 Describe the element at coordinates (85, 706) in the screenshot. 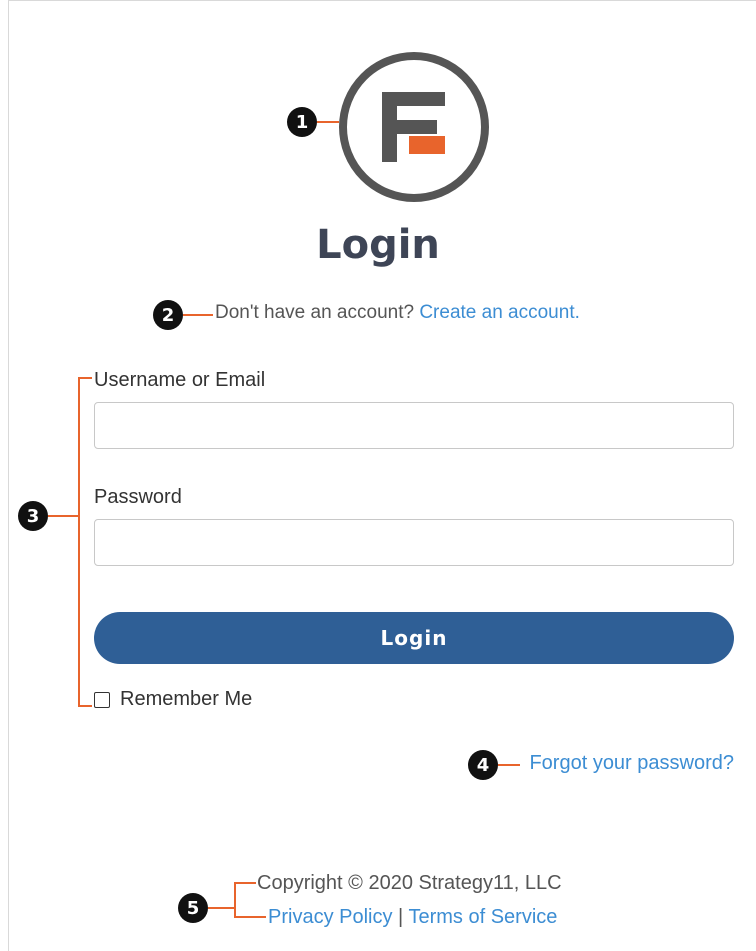

I see `callout-line-3-bottom` at that location.